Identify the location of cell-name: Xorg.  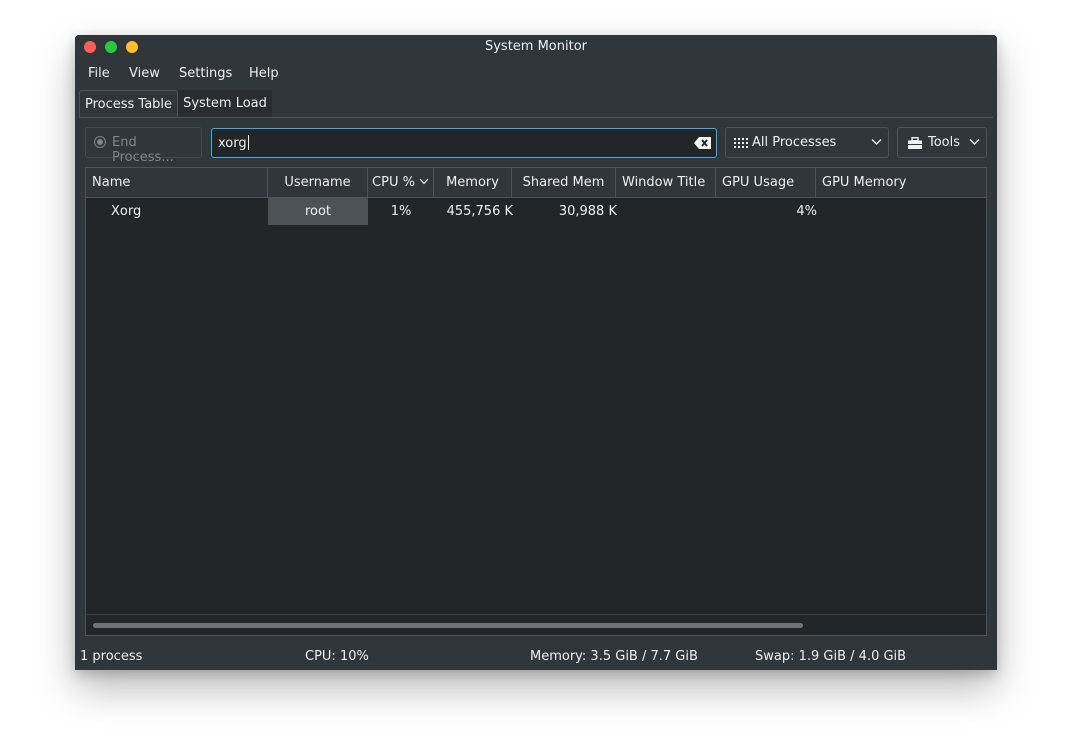
(126, 211).